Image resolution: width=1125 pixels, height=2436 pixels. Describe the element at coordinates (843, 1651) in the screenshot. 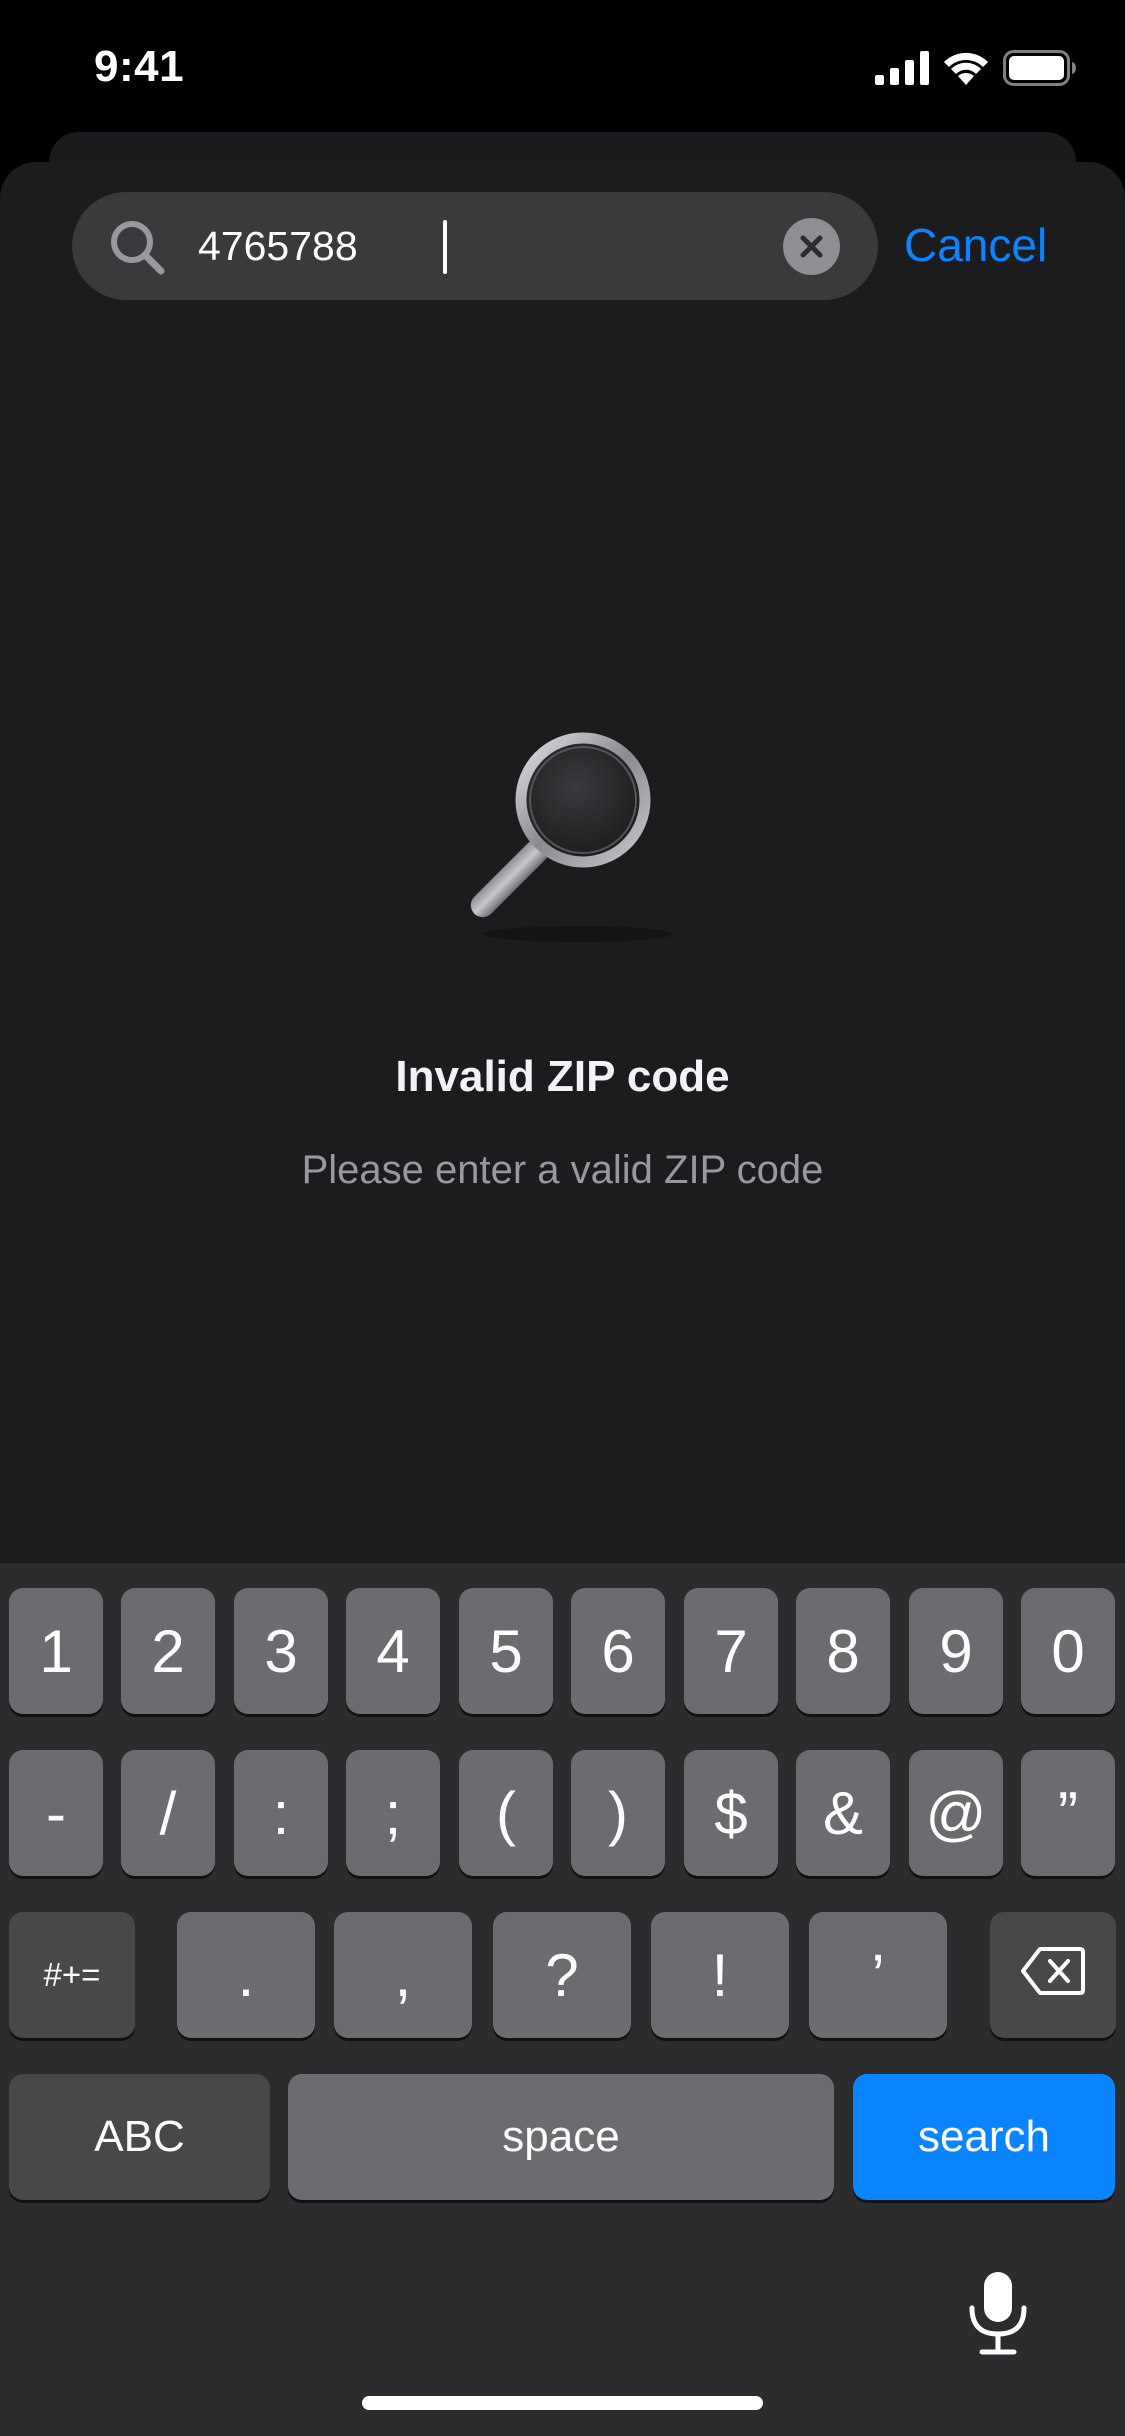

I see `key-8: 8` at that location.